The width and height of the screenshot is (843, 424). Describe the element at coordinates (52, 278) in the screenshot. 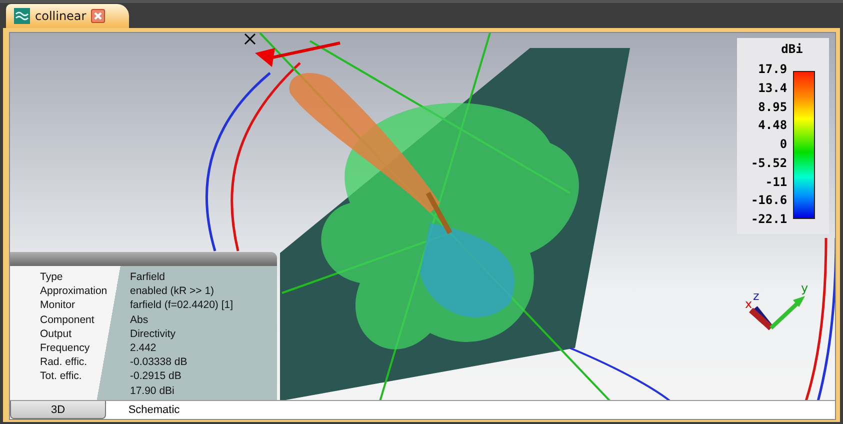

I see `property-label: Type` at that location.